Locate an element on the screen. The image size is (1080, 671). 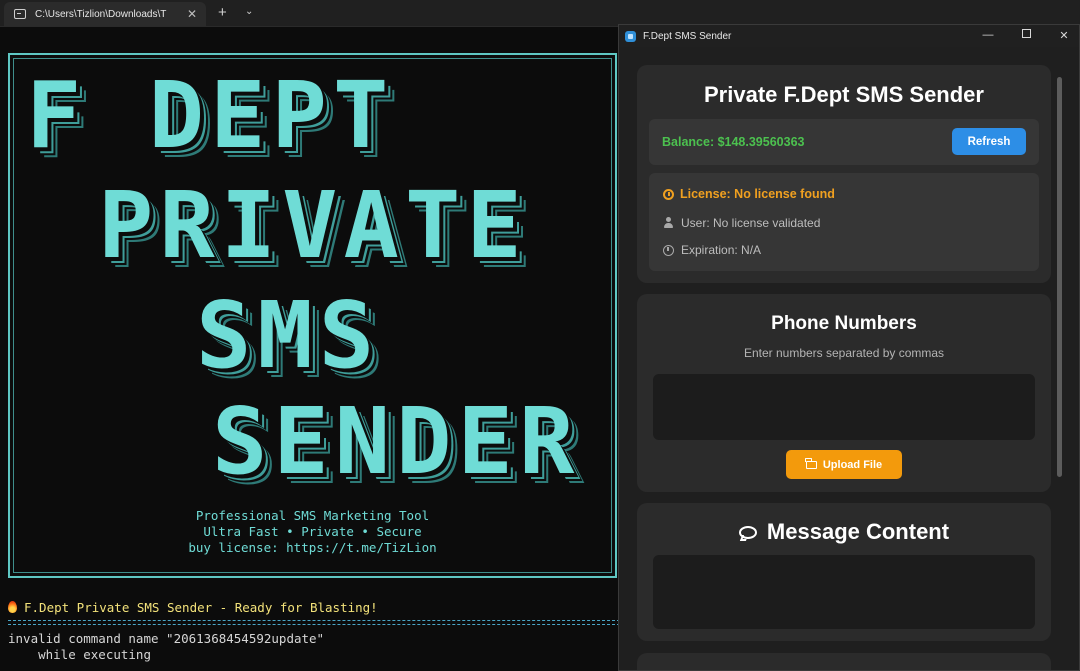
balance-panel: Balance: $148.39560363 Refresh is located at coordinates (844, 142).